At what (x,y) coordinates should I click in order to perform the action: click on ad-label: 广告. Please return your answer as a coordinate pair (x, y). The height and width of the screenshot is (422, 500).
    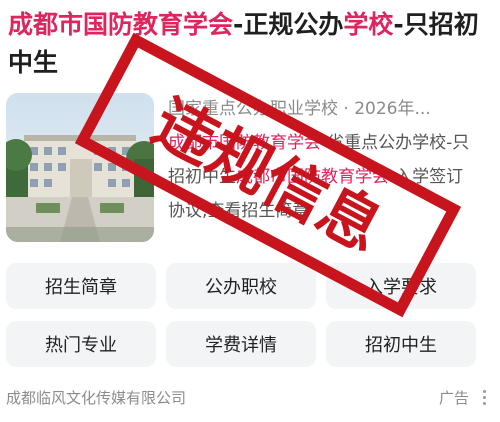
    Looking at the image, I should click on (453, 397).